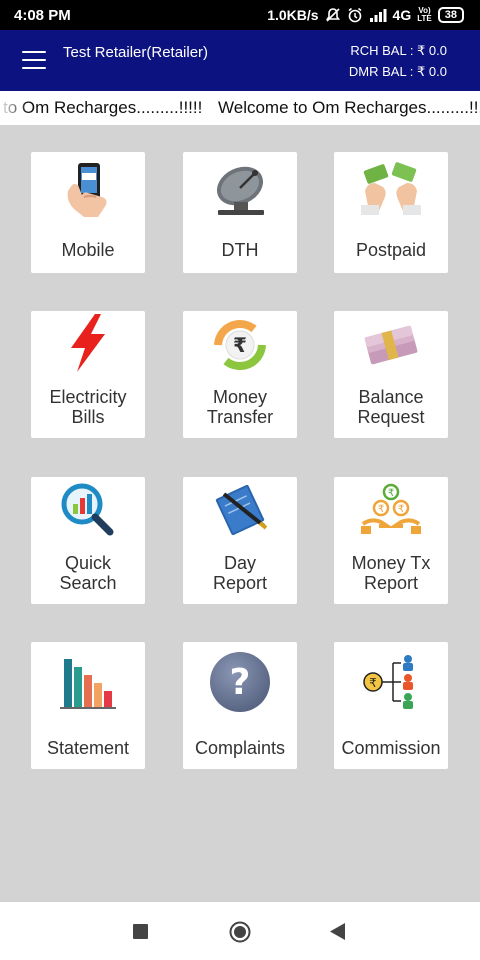 The height and width of the screenshot is (960, 480). What do you see at coordinates (355, 15) in the screenshot?
I see `alarm-icon` at bounding box center [355, 15].